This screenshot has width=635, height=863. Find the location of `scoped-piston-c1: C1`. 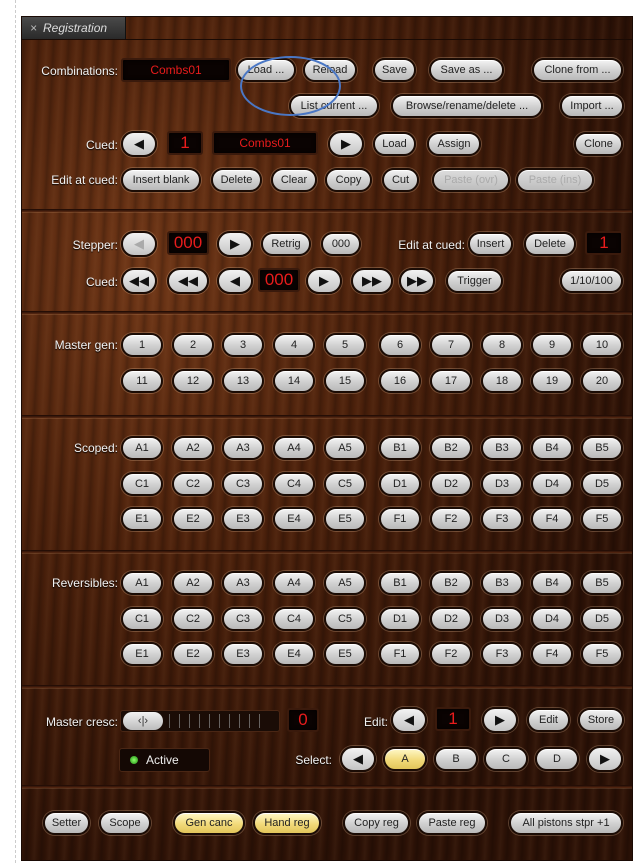

scoped-piston-c1: C1 is located at coordinates (142, 484).